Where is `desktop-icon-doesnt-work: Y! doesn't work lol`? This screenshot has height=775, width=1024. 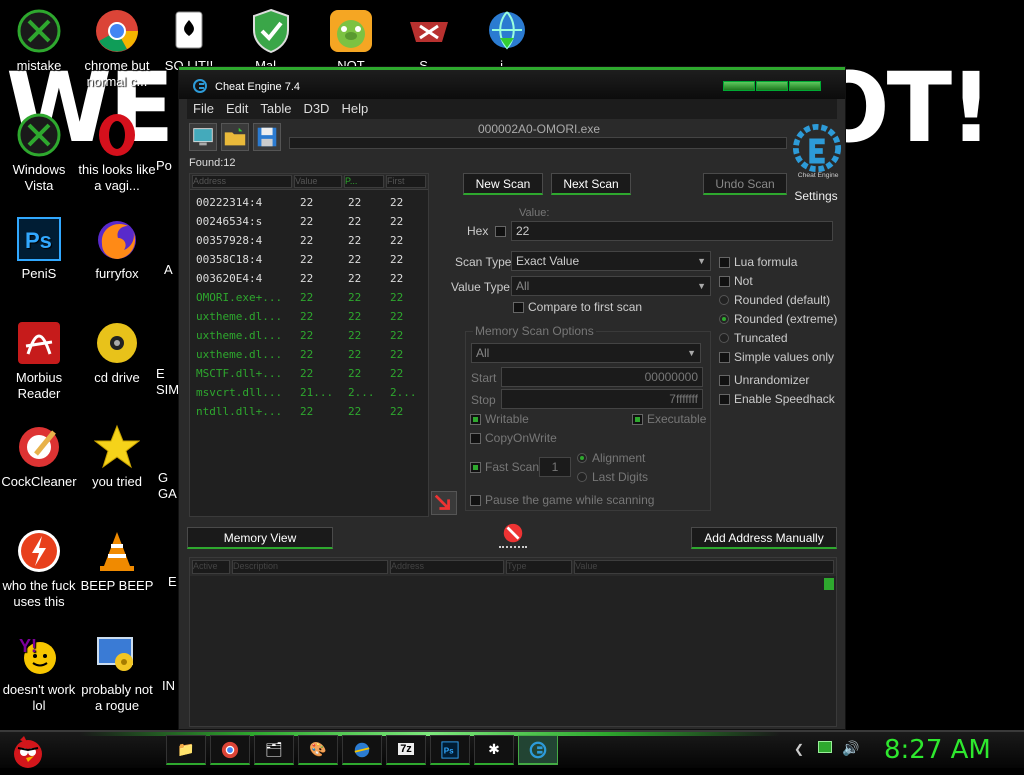
desktop-icon-doesnt-work: Y! doesn't work lol is located at coordinates (39, 673).